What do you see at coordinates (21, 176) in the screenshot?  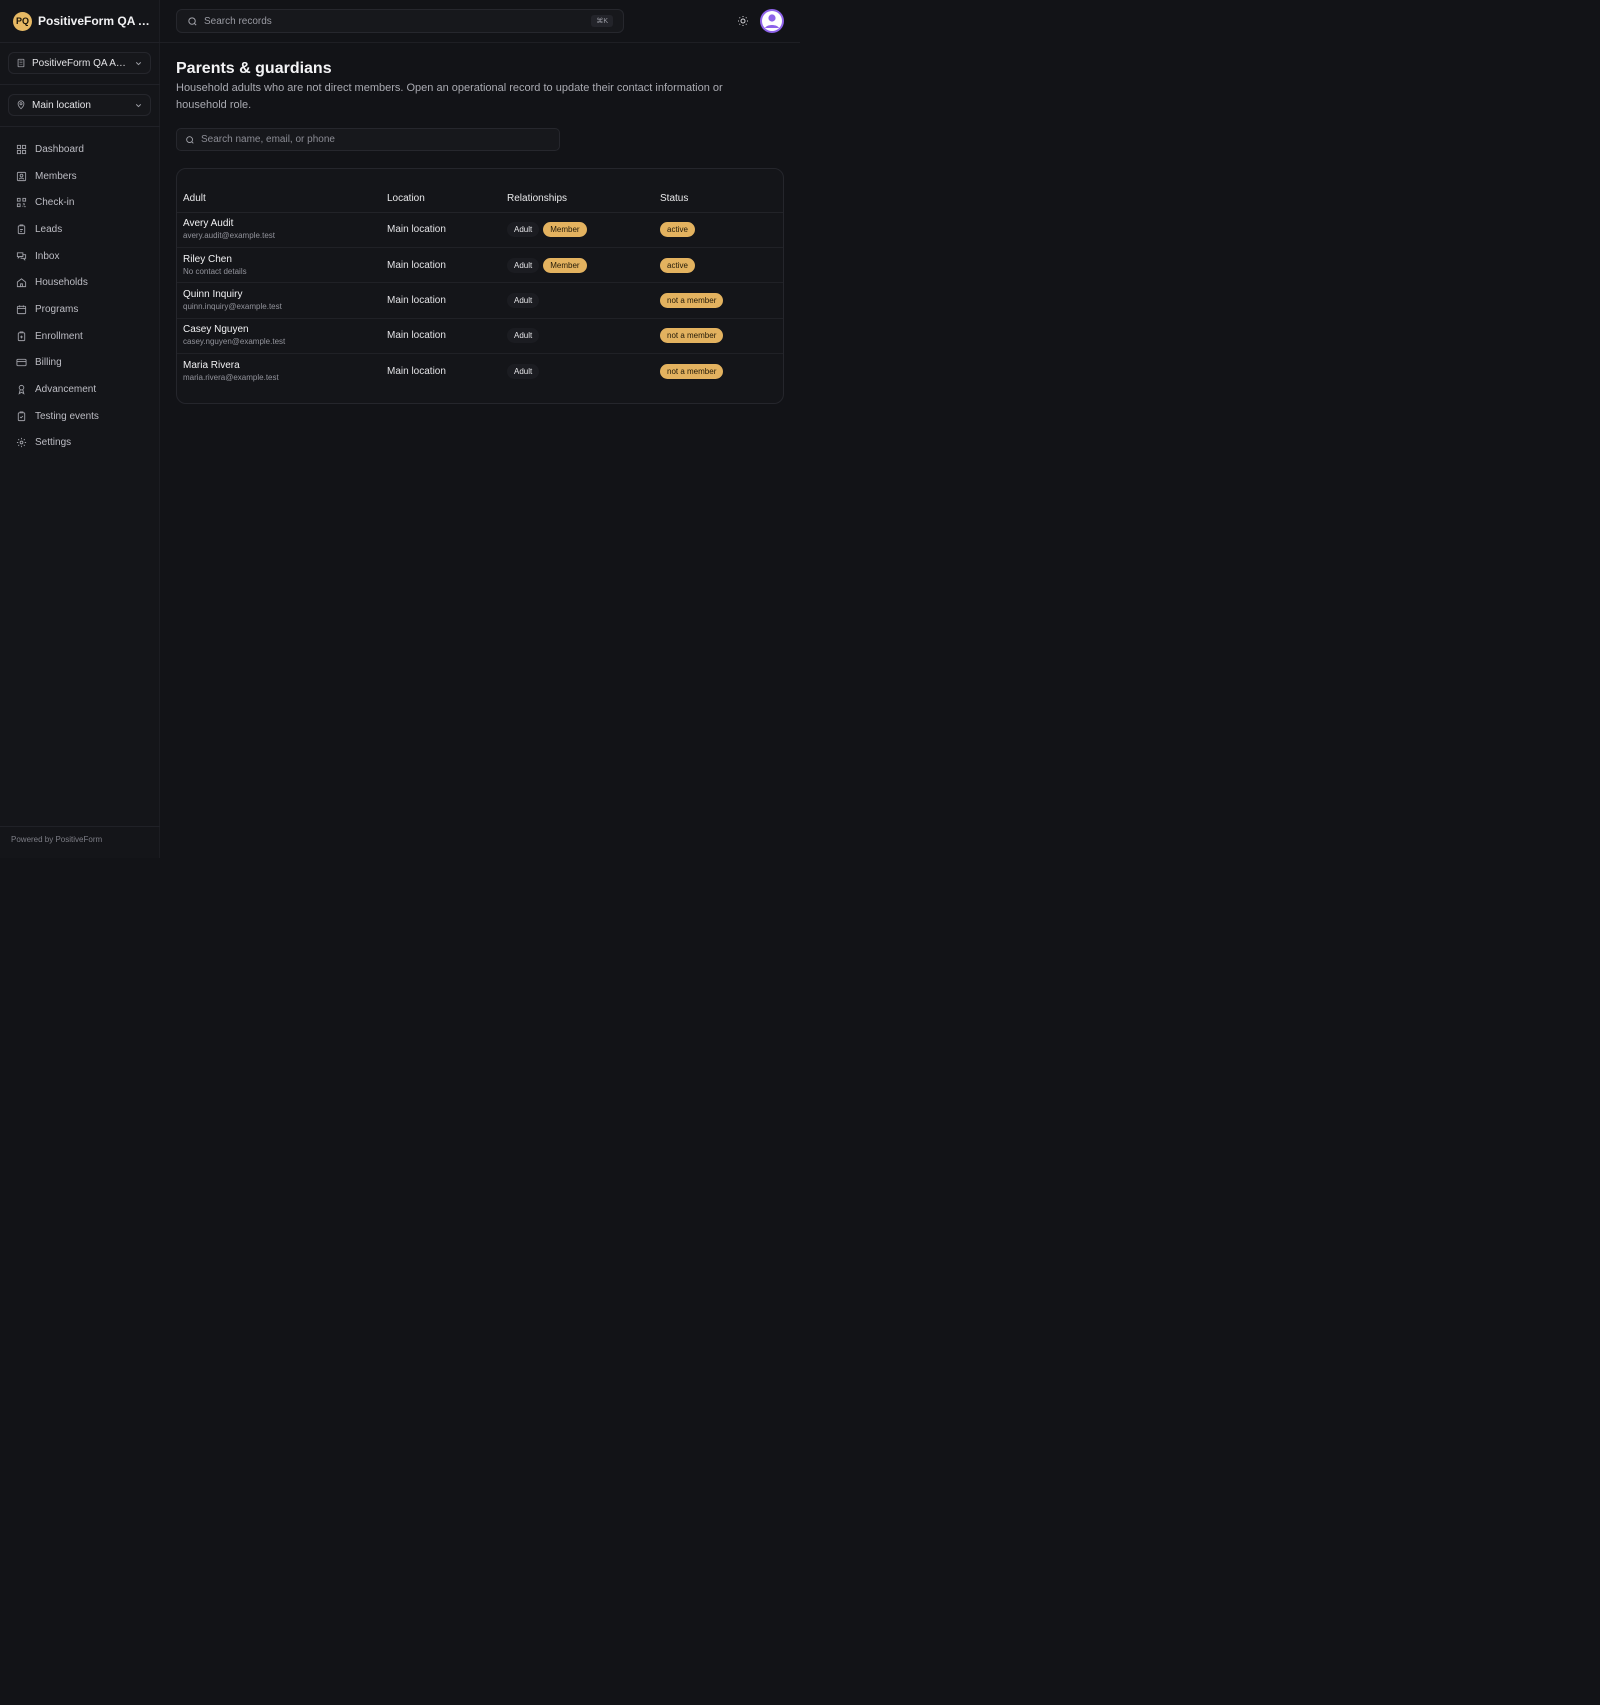 I see `members-icon` at bounding box center [21, 176].